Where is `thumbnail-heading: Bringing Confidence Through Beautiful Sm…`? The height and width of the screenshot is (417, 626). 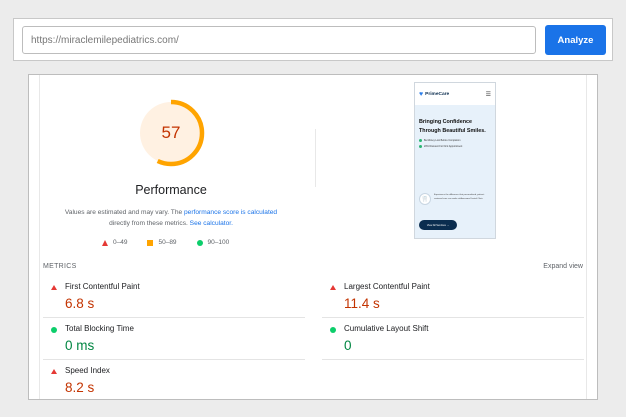 thumbnail-heading: Bringing Confidence Through Beautiful Sm… is located at coordinates (452, 126).